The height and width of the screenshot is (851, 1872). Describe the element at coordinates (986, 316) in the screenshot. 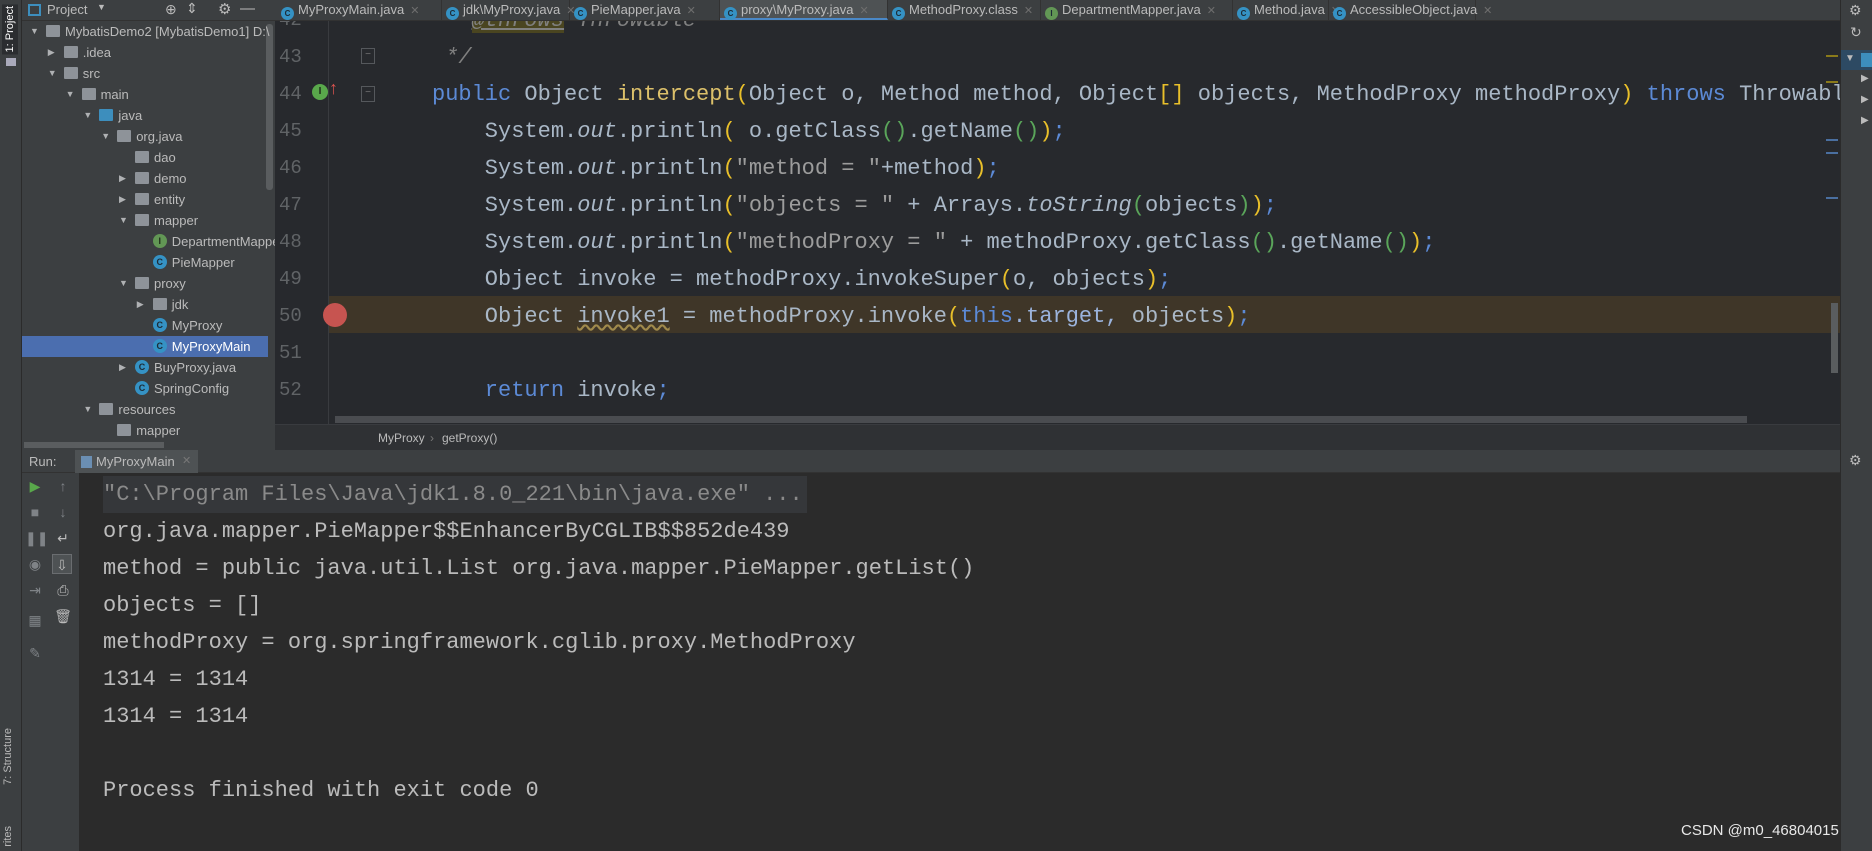

I see `code-token: this` at that location.